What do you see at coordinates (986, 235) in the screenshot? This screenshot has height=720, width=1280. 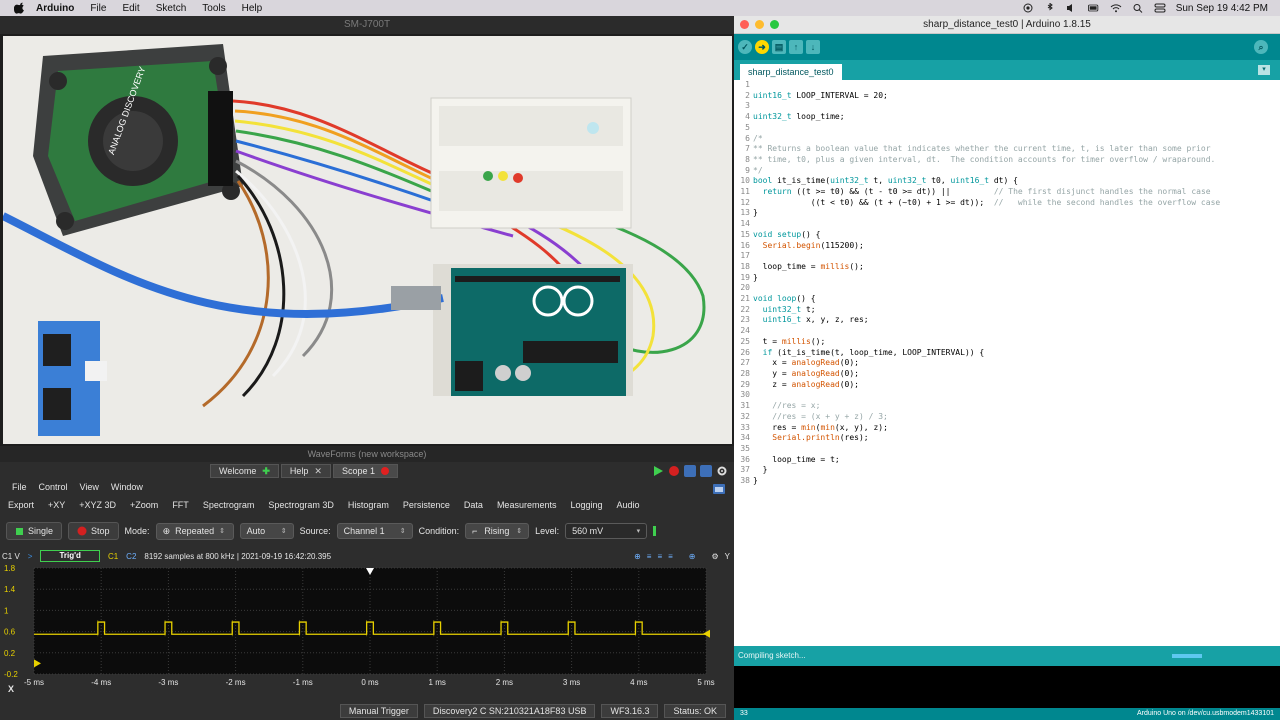 I see `code-line: void setup() {` at bounding box center [986, 235].